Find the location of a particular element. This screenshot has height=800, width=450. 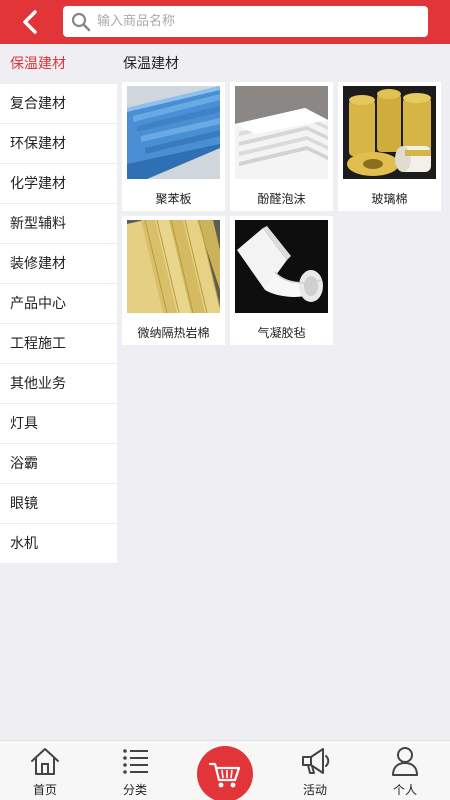

top-bar is located at coordinates (225, 22).